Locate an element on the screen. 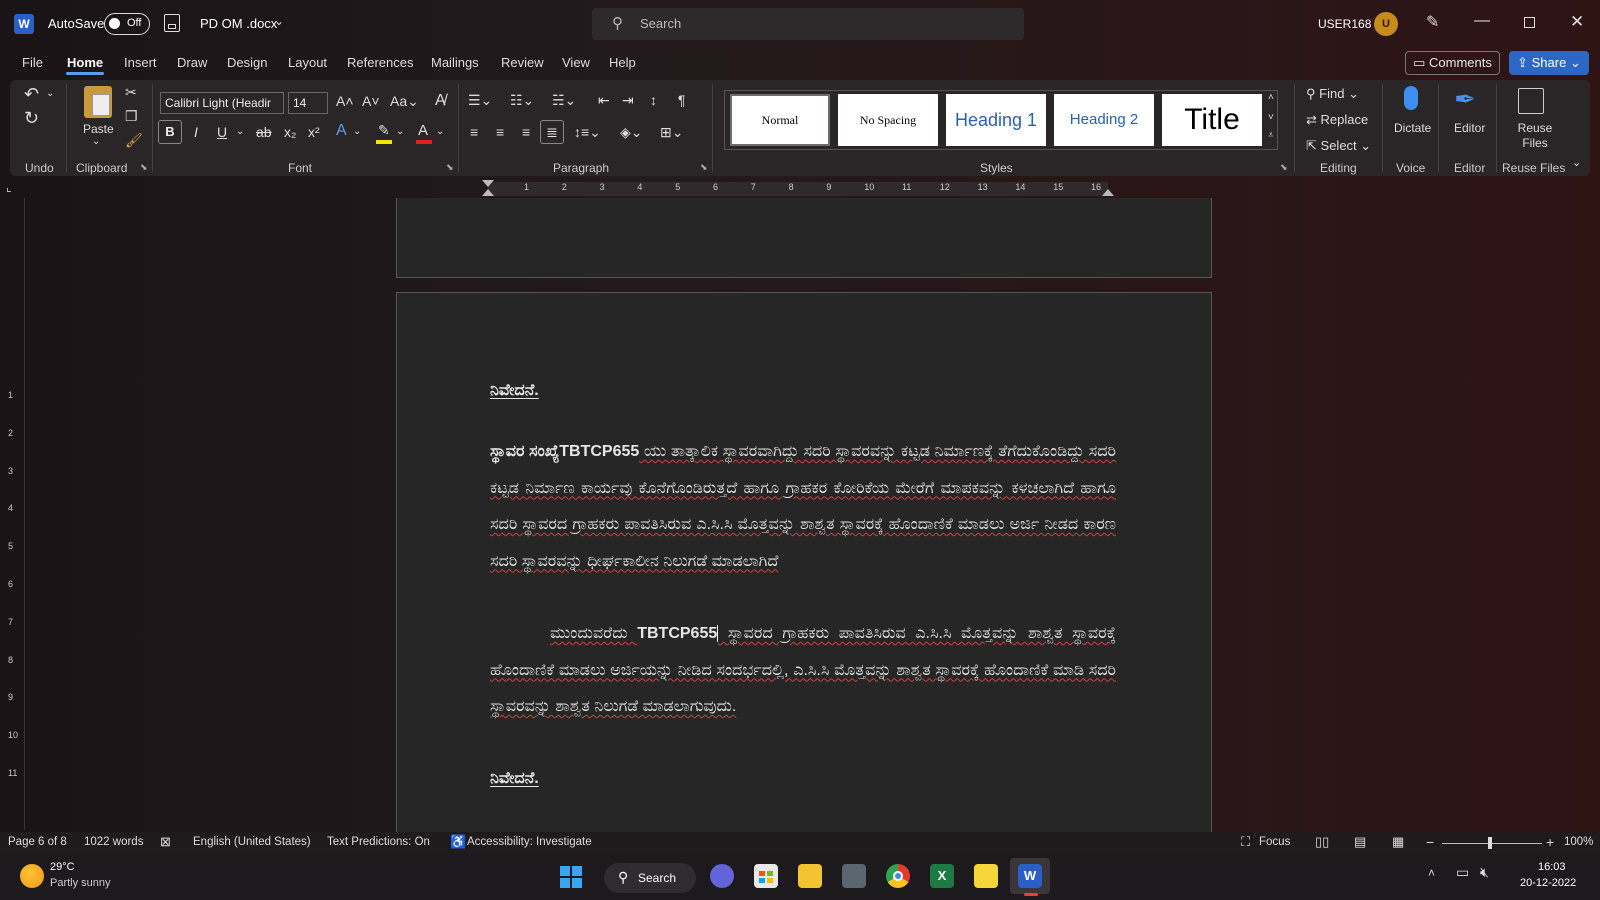 This screenshot has width=1600, height=900. text-effects-icon: A is located at coordinates (341, 131).